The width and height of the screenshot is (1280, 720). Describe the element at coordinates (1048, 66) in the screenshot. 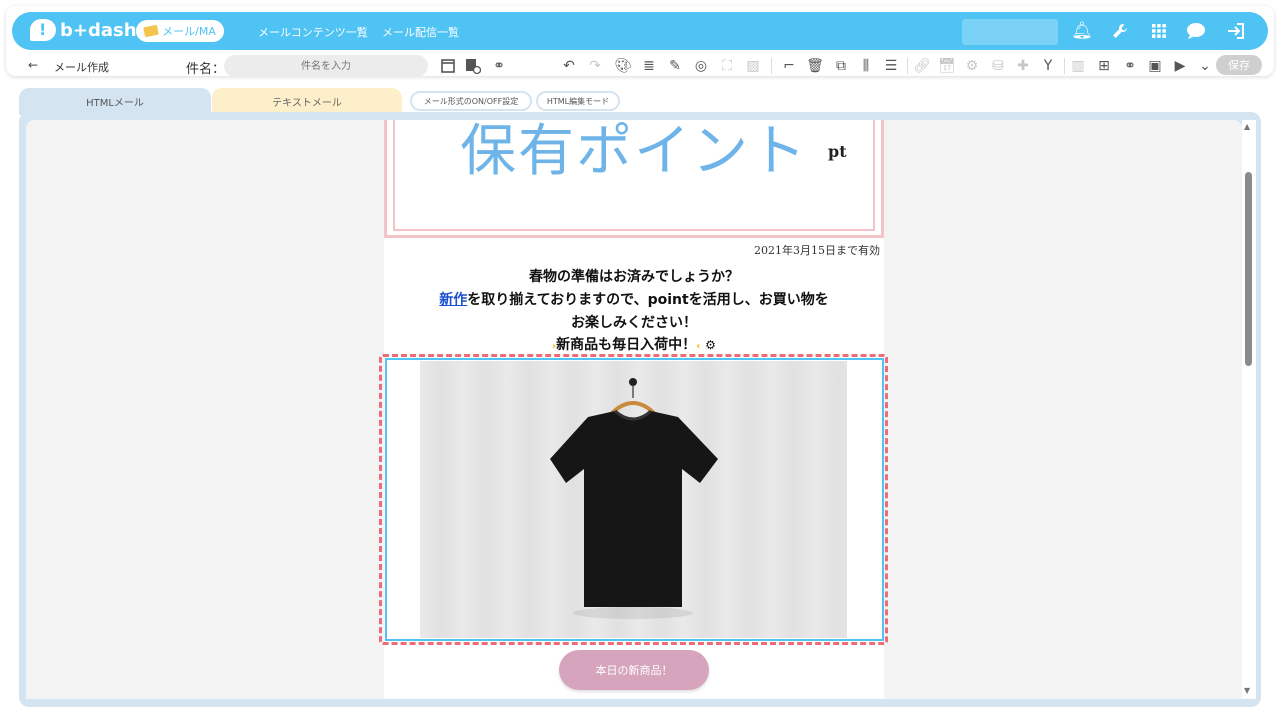

I see `branch-icon: Y` at that location.